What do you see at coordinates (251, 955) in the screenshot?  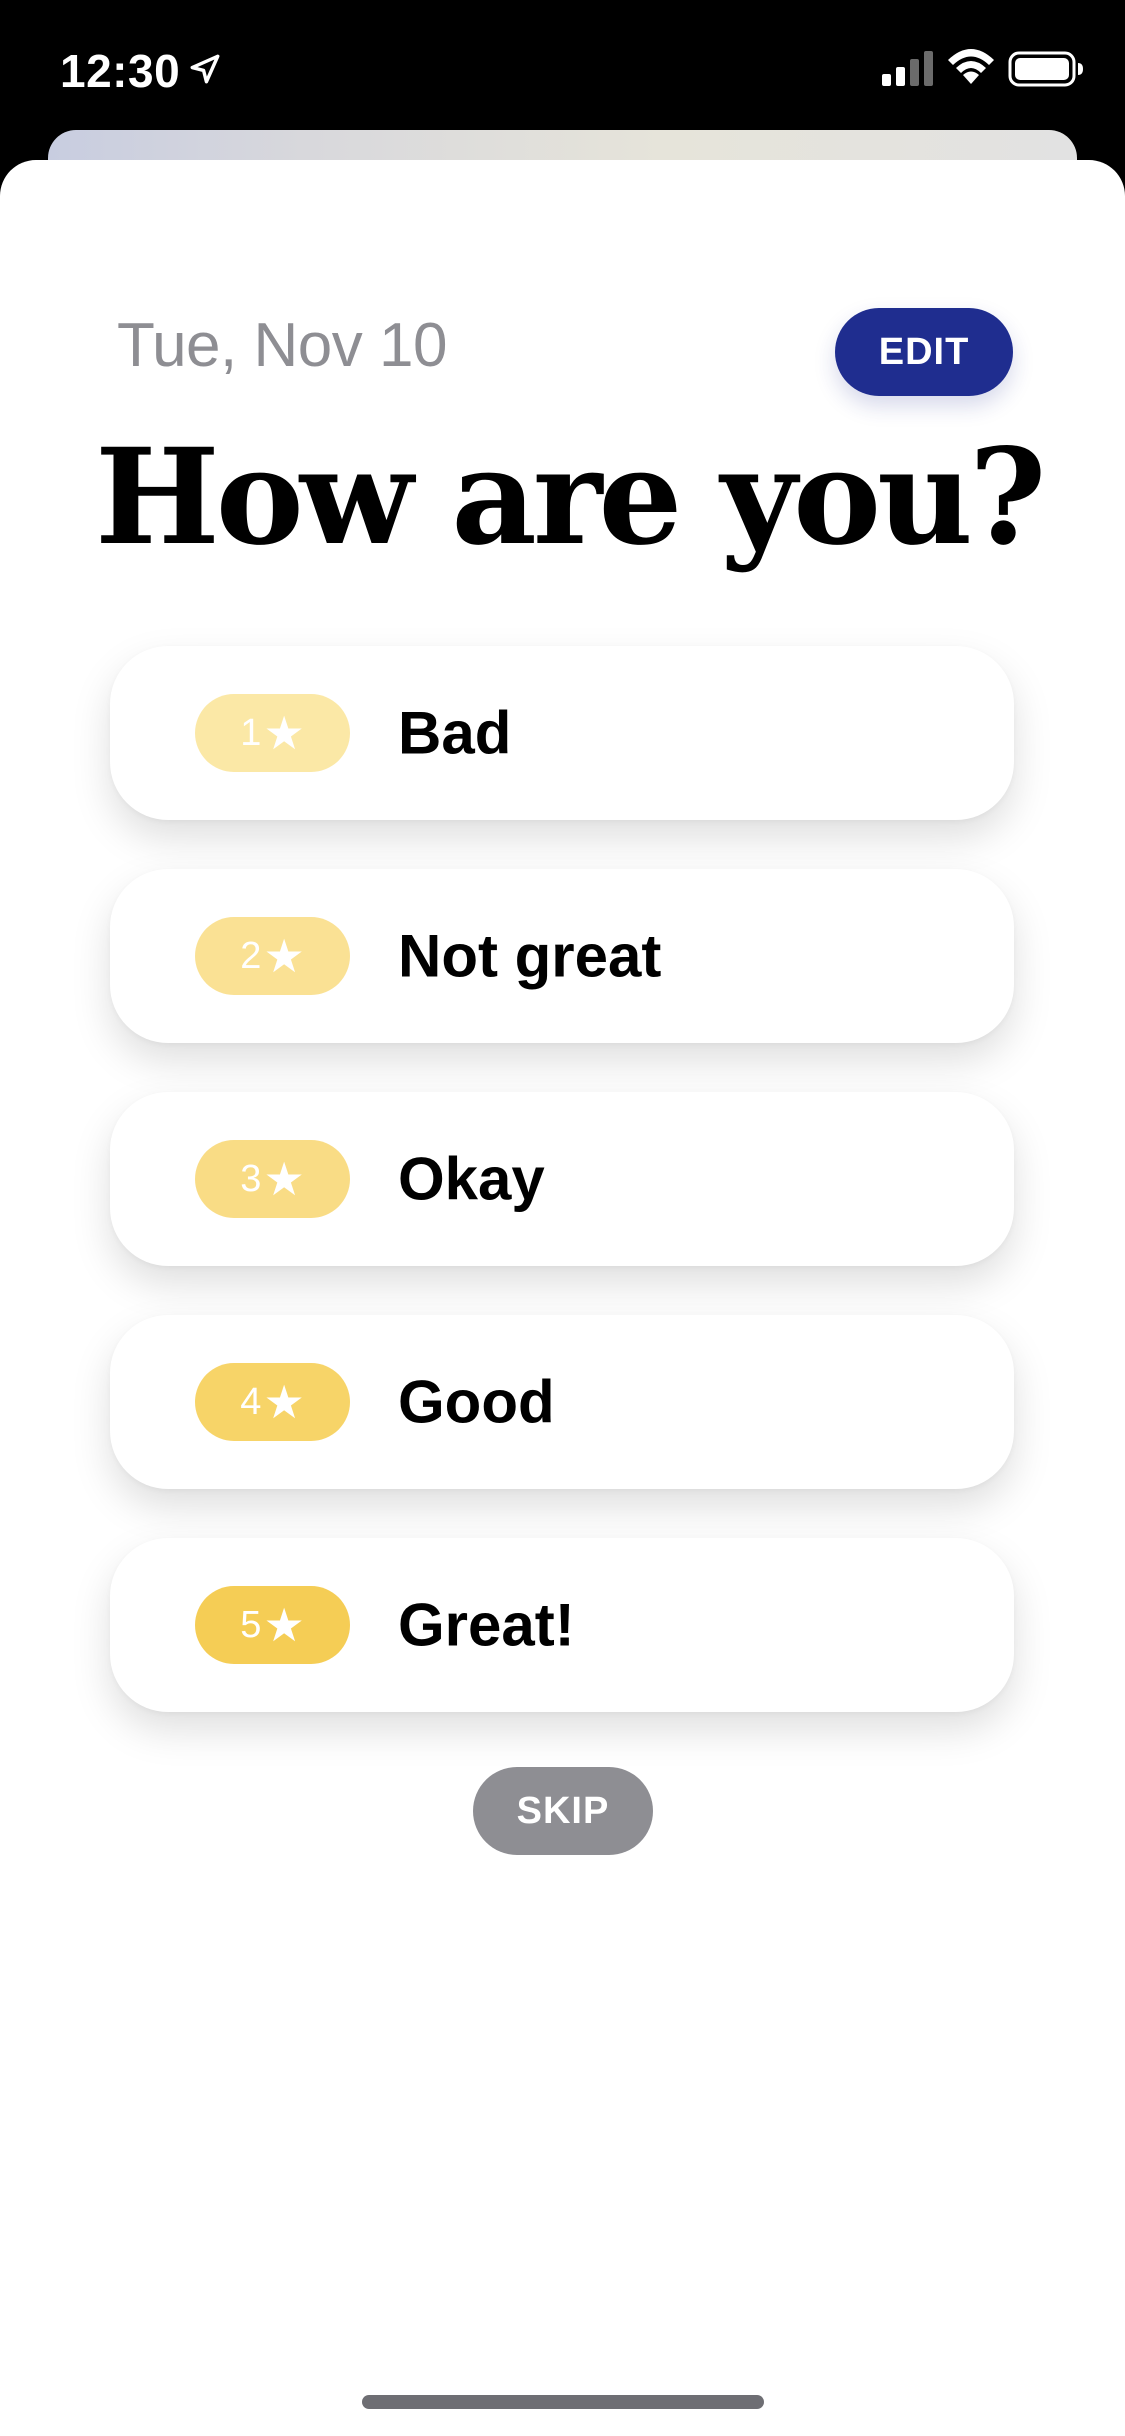 I see `star-count: 2` at bounding box center [251, 955].